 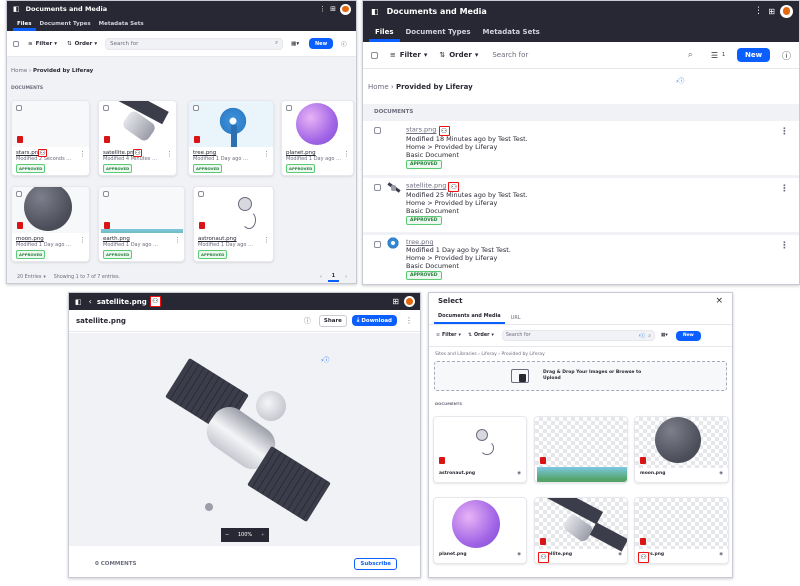 What do you see at coordinates (227, 535) in the screenshot?
I see `zoom-out-icon: −` at bounding box center [227, 535].